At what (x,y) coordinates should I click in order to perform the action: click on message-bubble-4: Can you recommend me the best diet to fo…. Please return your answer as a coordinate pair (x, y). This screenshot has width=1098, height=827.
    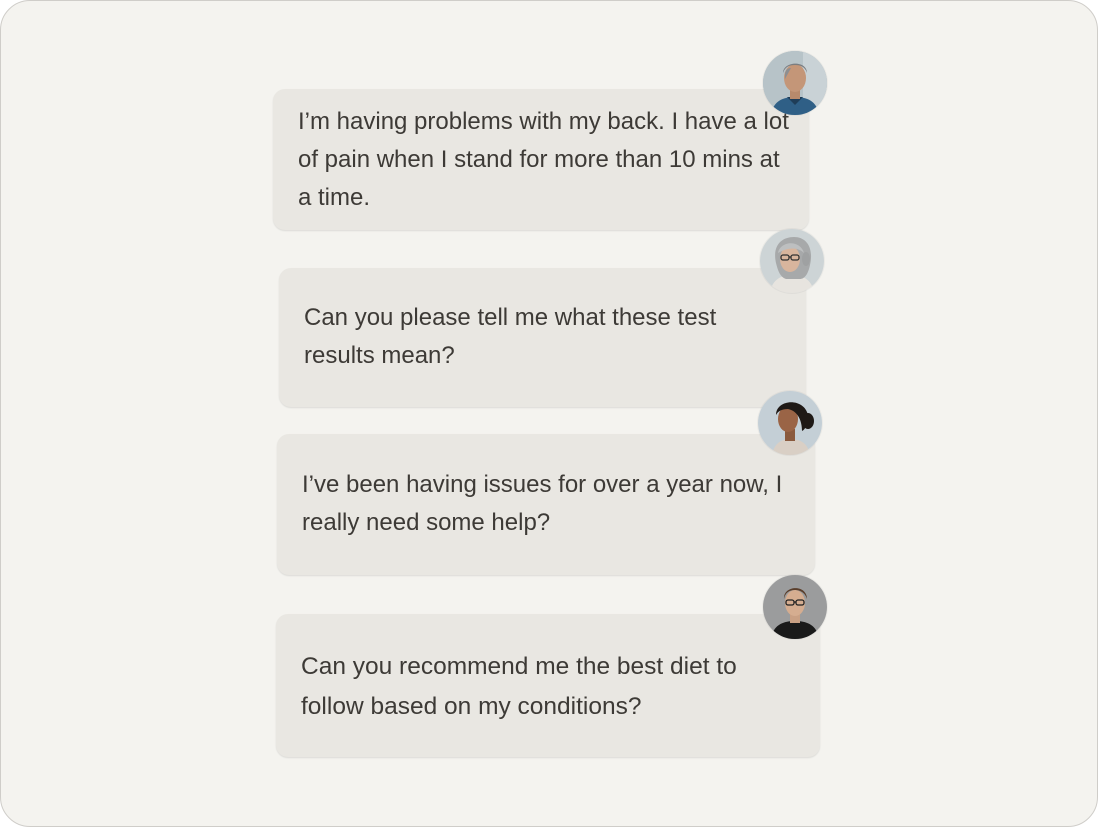
    Looking at the image, I should click on (548, 685).